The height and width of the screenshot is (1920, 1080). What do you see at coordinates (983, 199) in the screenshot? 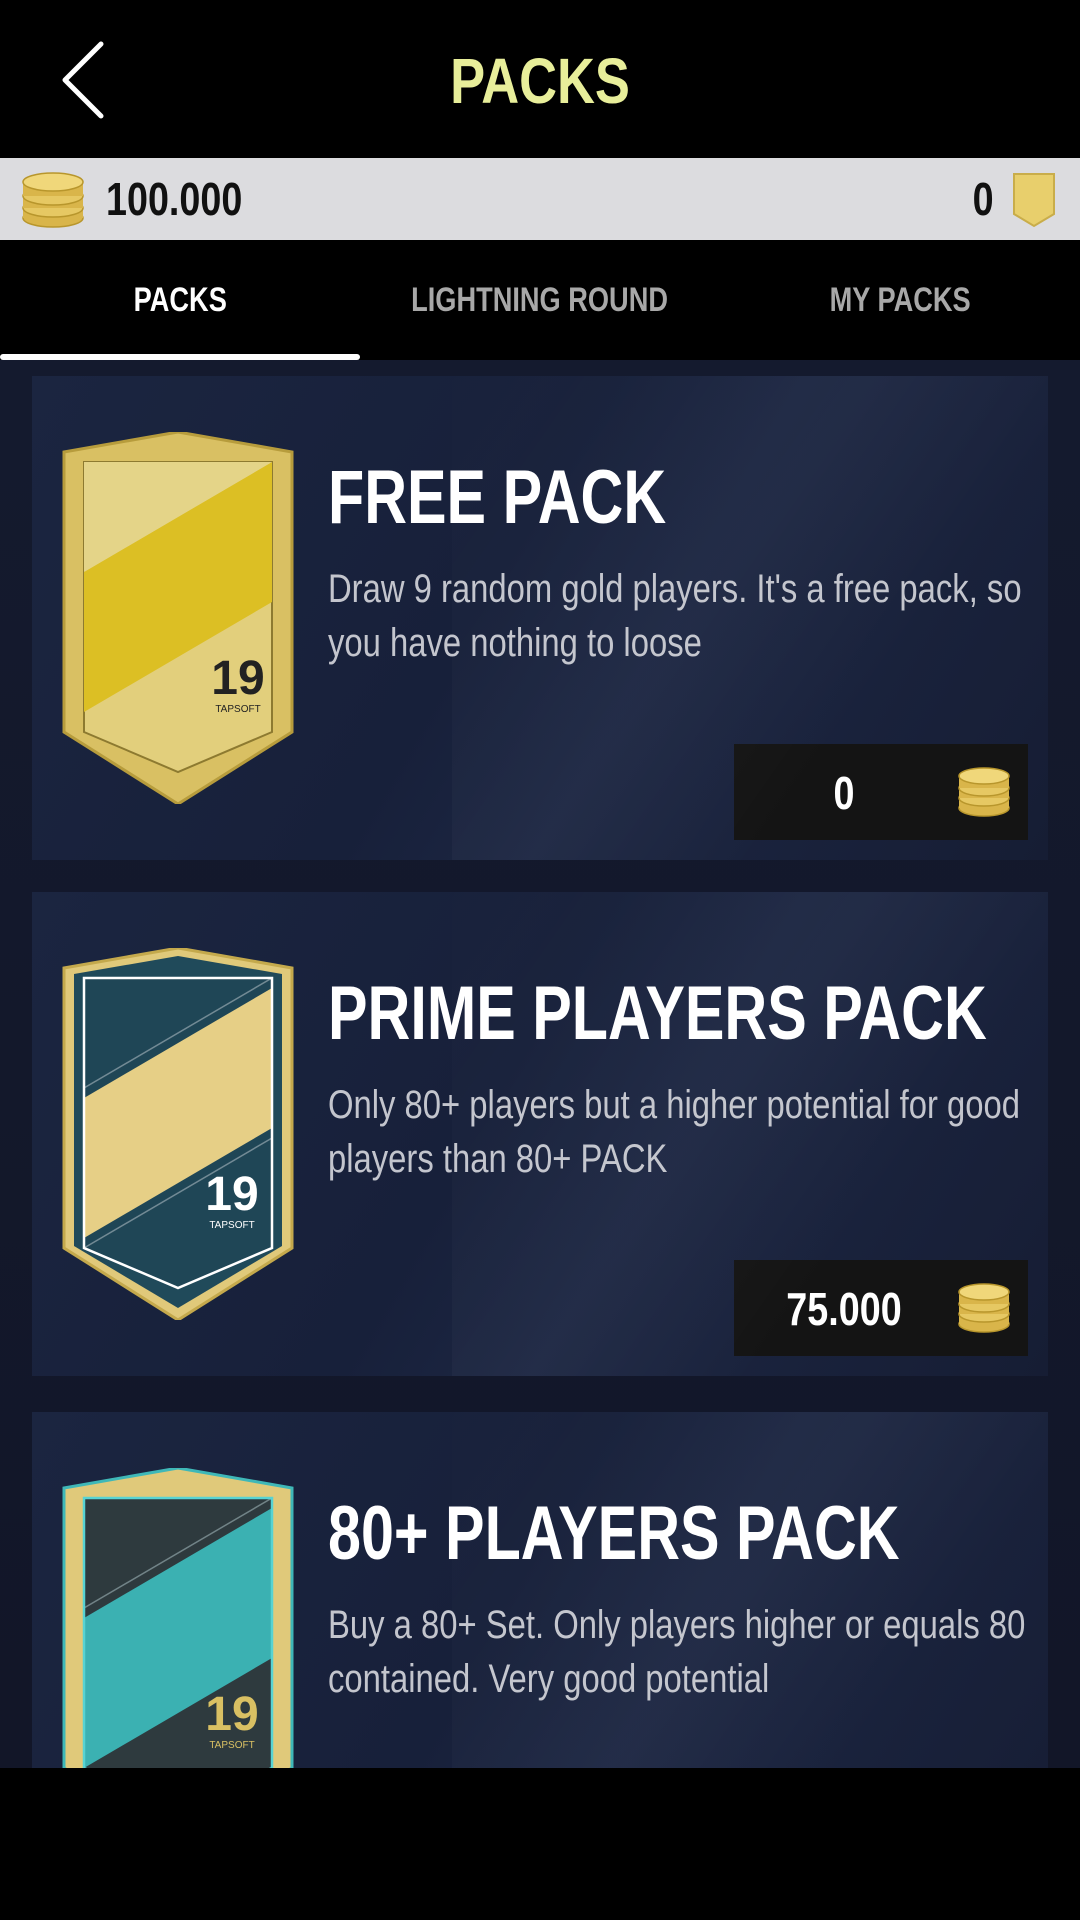
I see `points-balance: 0` at bounding box center [983, 199].